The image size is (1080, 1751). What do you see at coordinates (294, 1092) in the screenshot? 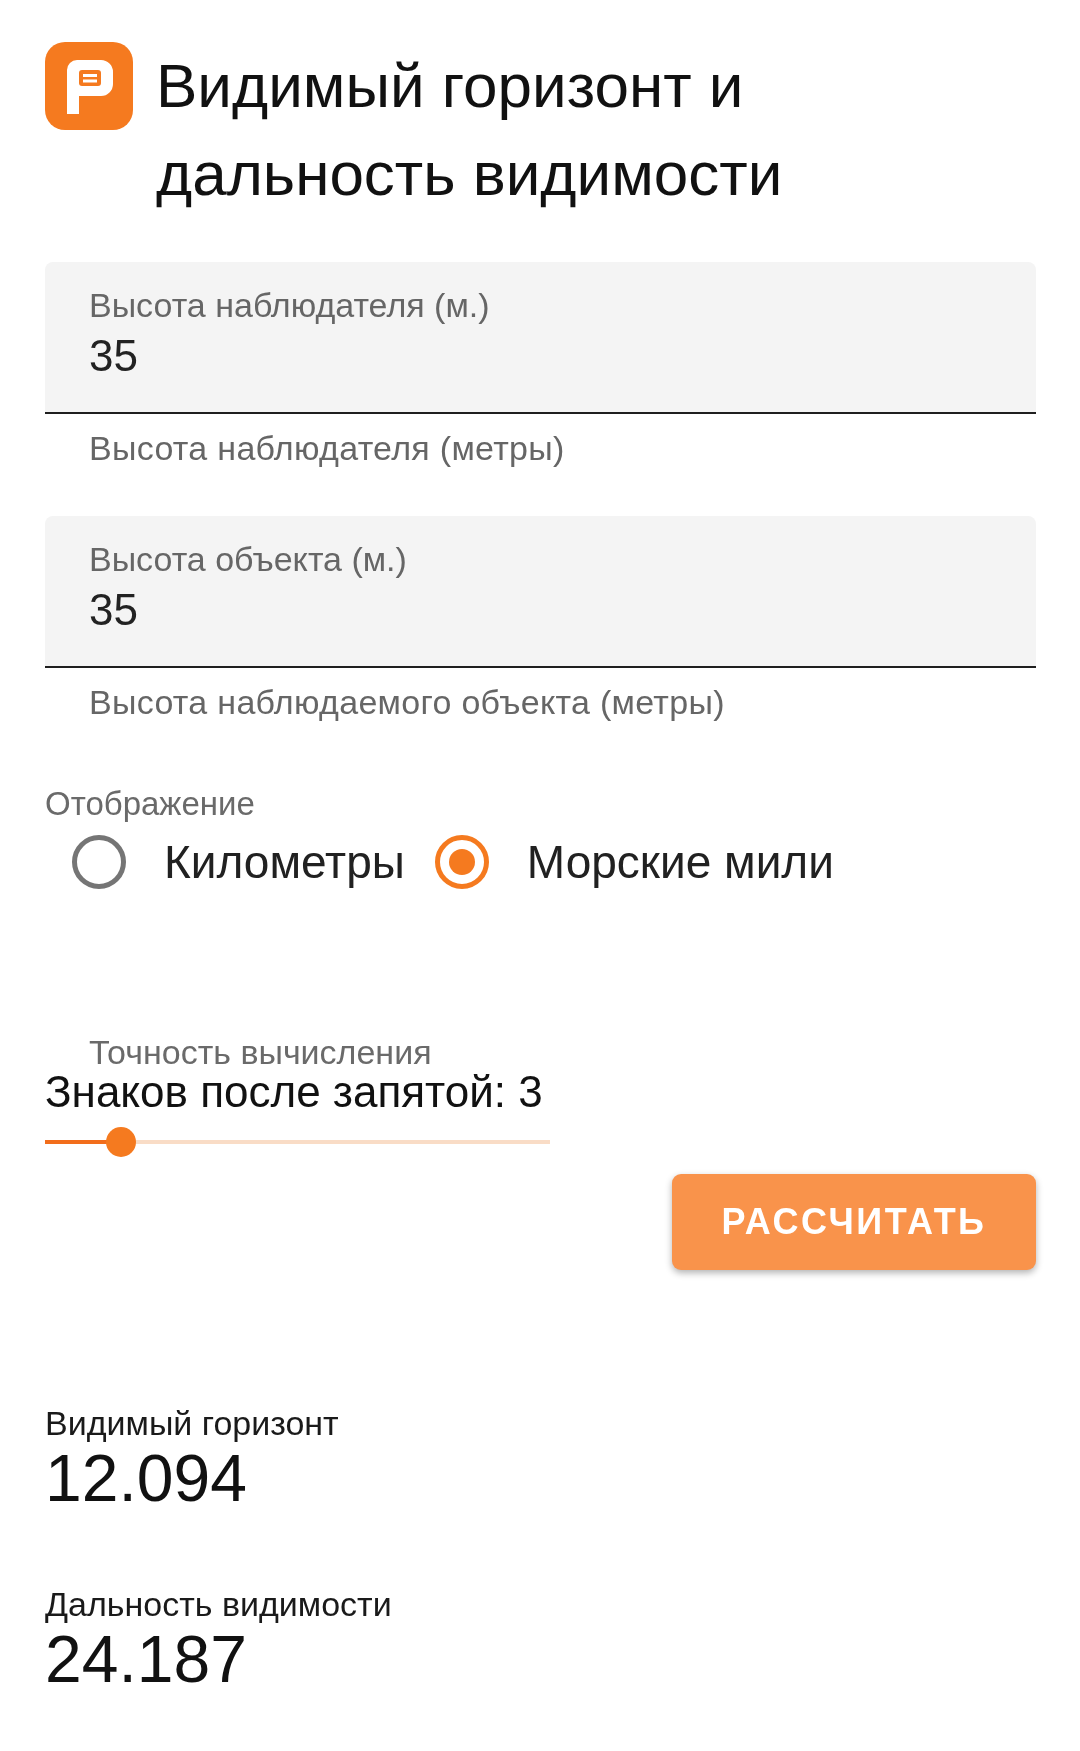
I see `slider-value-label: Знаков после запятой: 3` at bounding box center [294, 1092].